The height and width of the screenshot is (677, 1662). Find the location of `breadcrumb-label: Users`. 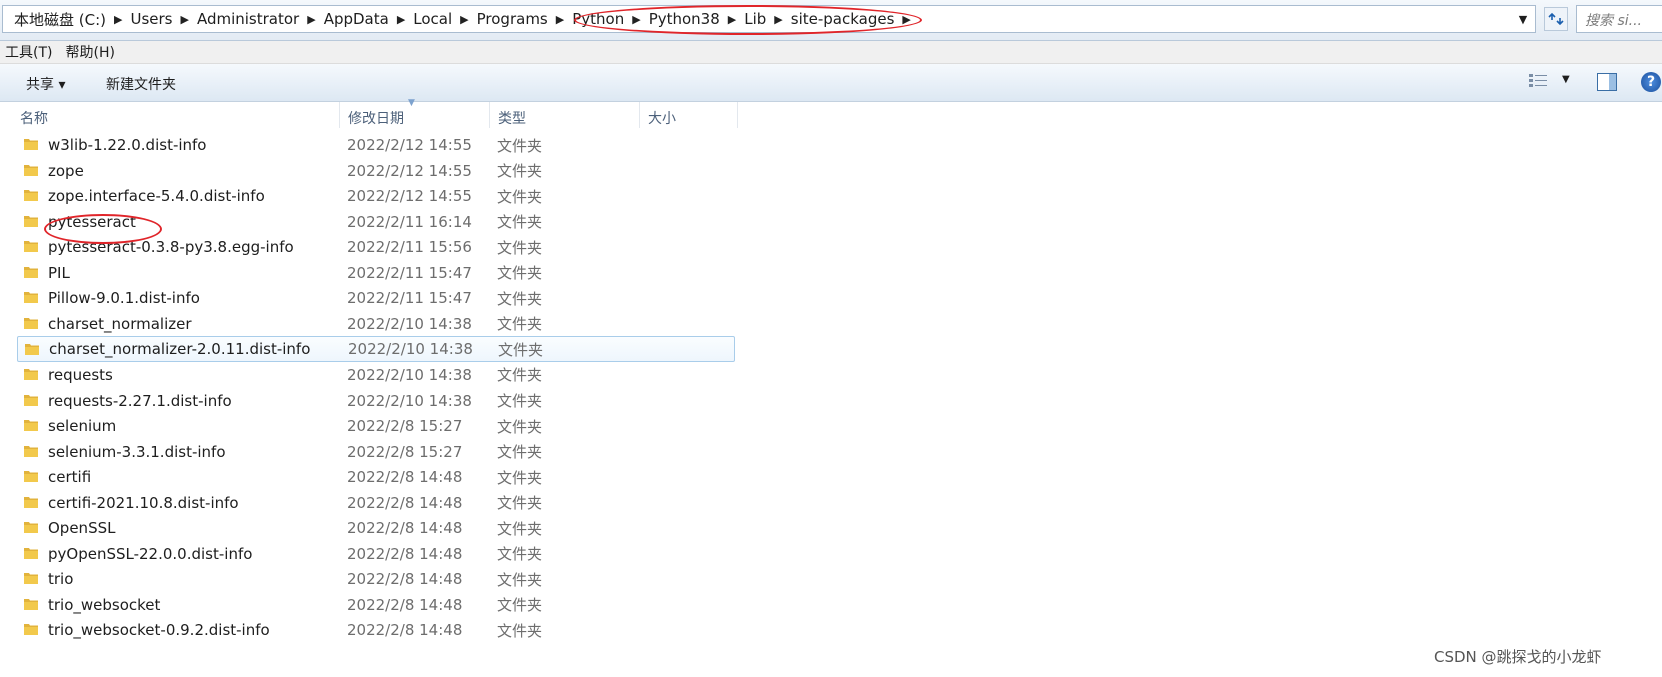

breadcrumb-label: Users is located at coordinates (151, 19).